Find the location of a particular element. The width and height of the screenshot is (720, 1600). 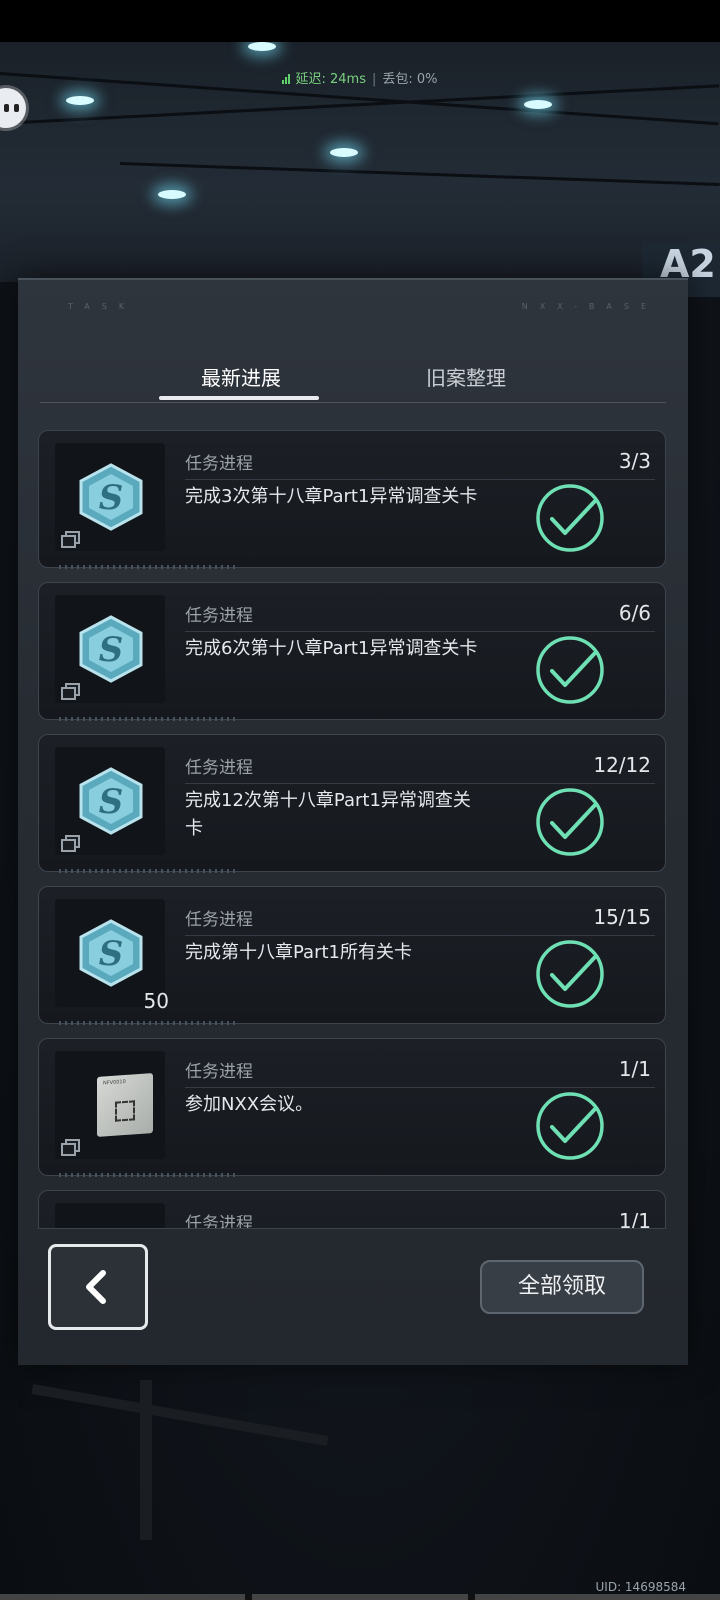

tab-old-cases: 旧案整理 is located at coordinates (466, 376).